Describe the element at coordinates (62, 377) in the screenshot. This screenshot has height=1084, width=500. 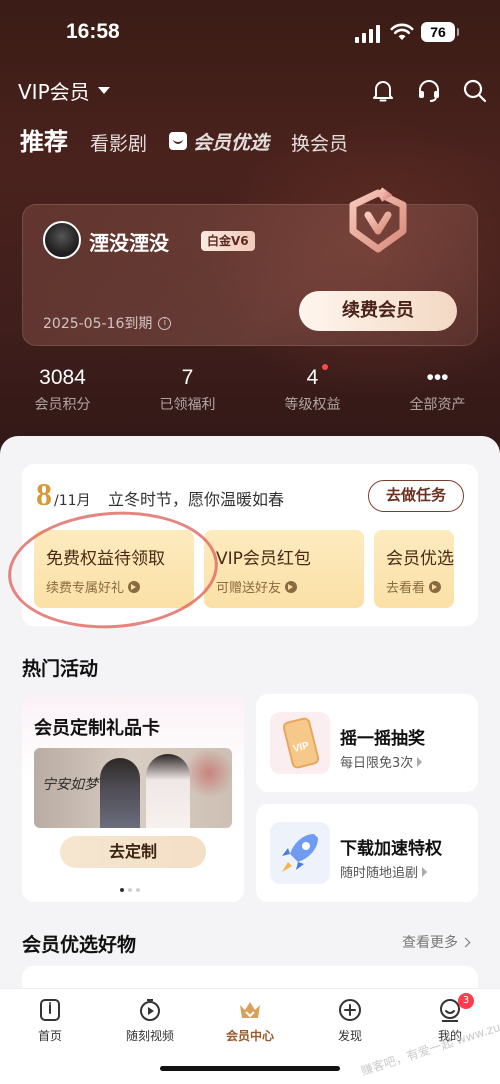
I see `stat-points-value: 3084` at that location.